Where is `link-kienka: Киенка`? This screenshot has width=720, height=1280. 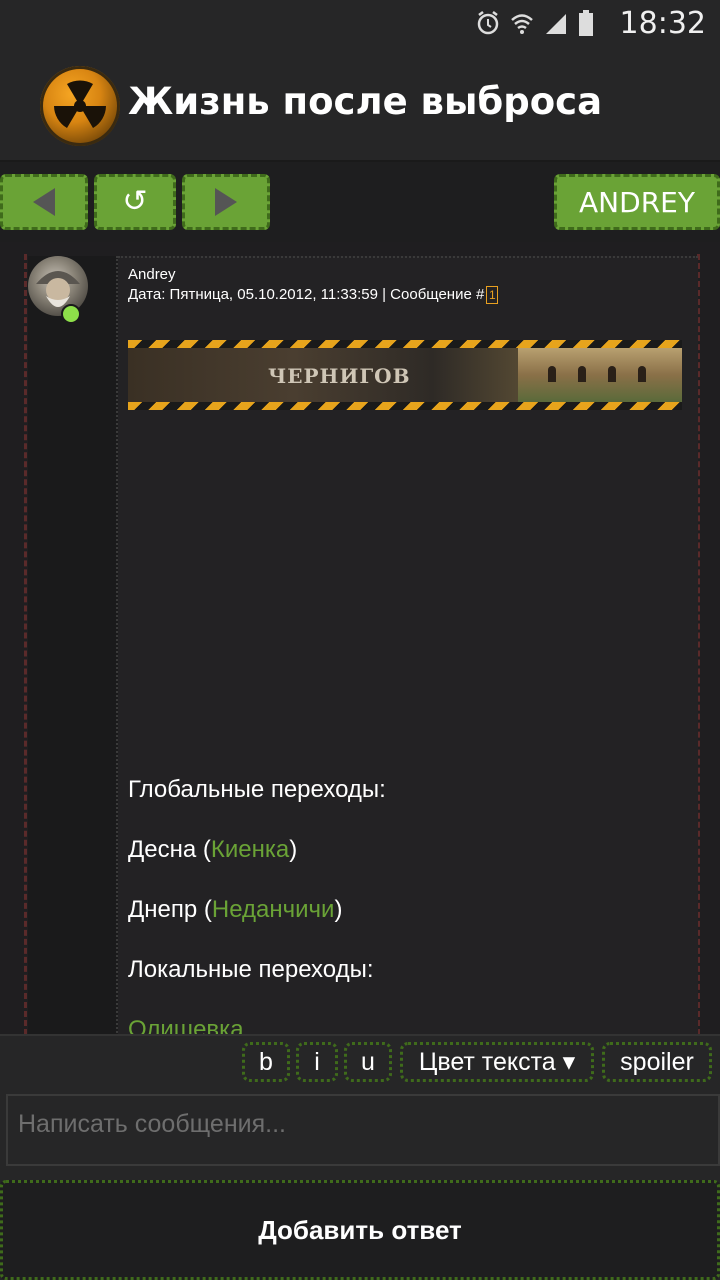
link-kienka: Киенка is located at coordinates (250, 849).